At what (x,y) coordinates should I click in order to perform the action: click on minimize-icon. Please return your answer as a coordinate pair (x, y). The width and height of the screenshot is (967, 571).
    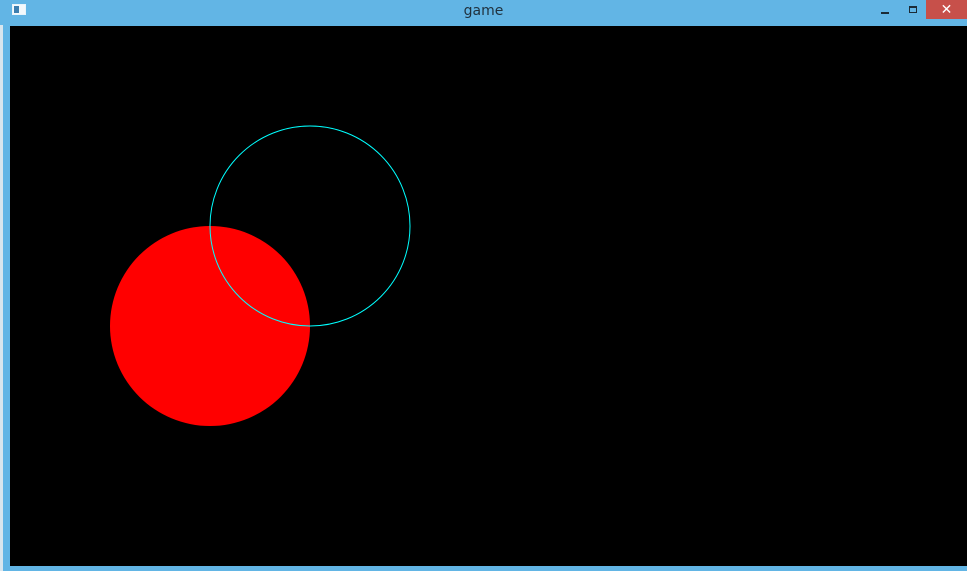
    Looking at the image, I should click on (885, 12).